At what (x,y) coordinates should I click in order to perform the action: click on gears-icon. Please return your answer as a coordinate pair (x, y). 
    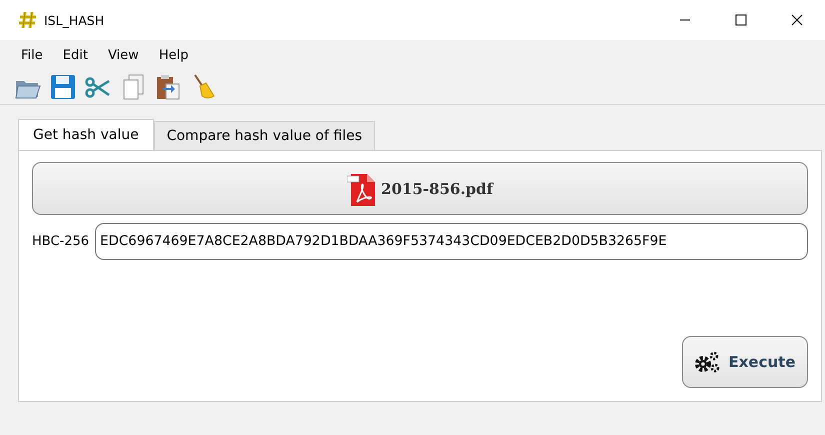
    Looking at the image, I should click on (707, 362).